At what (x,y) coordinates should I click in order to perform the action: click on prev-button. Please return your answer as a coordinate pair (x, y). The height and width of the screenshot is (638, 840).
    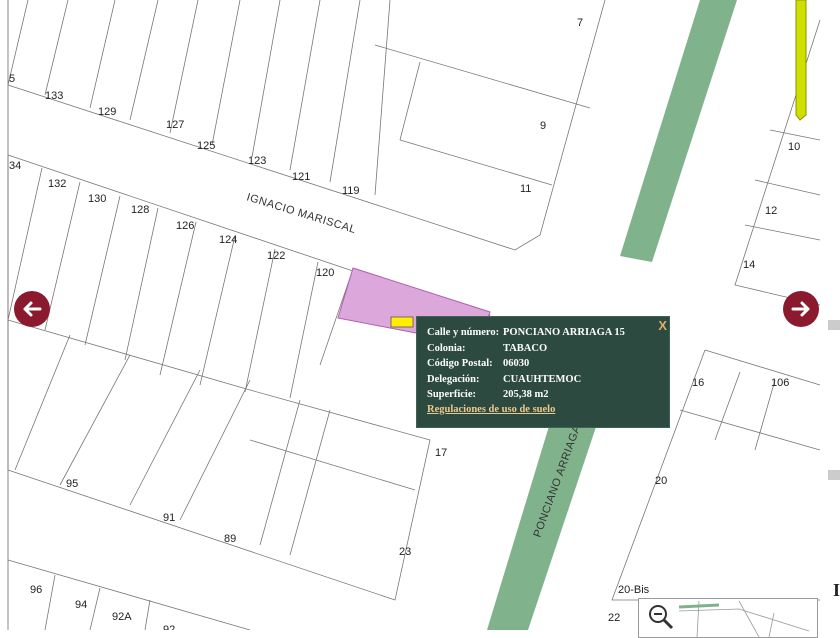
    Looking at the image, I should click on (32, 309).